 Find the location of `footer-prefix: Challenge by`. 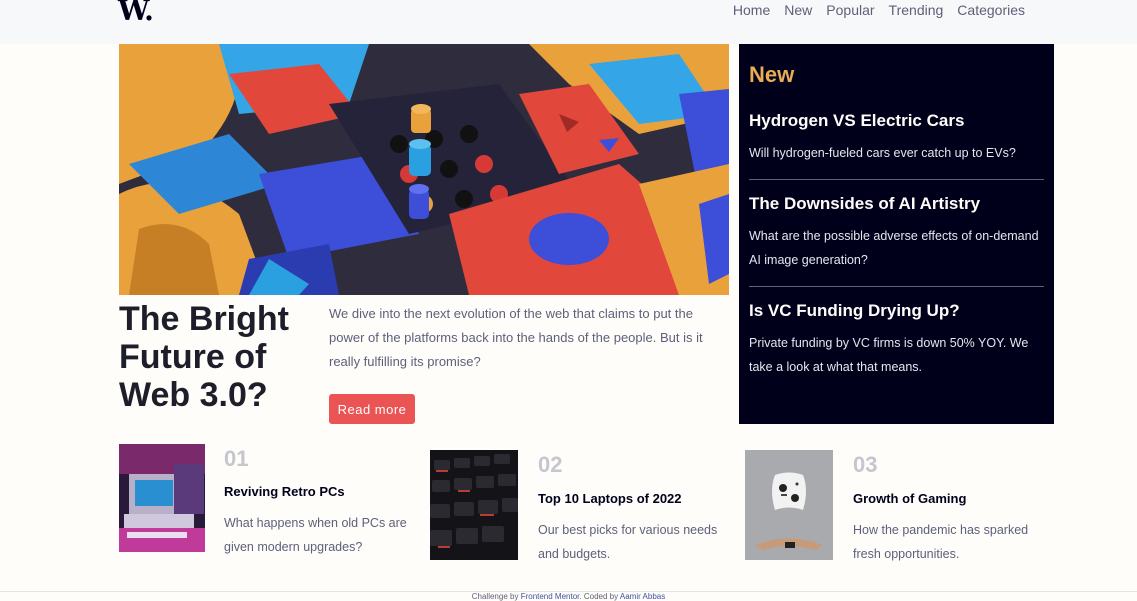

footer-prefix: Challenge by is located at coordinates (495, 596).